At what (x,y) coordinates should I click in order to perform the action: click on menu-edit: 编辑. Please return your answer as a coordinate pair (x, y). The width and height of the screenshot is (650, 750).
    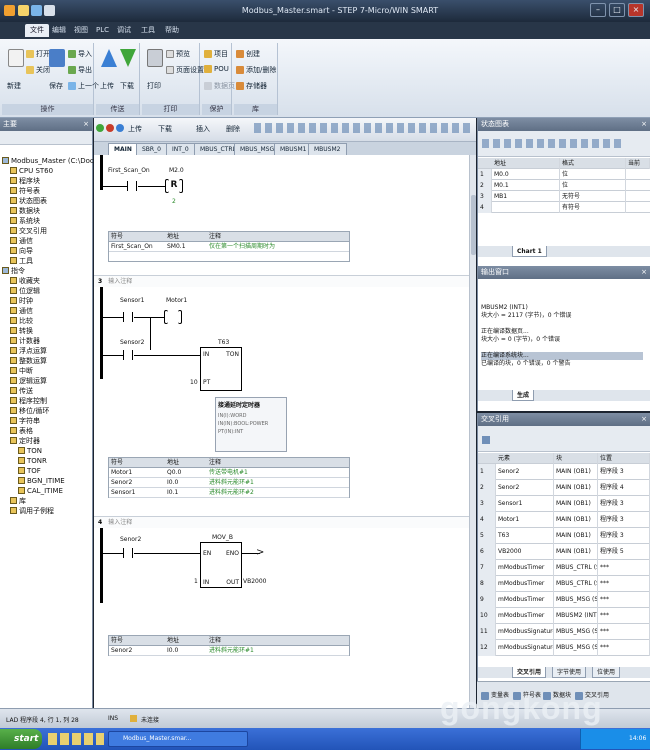
    Looking at the image, I should click on (59, 30).